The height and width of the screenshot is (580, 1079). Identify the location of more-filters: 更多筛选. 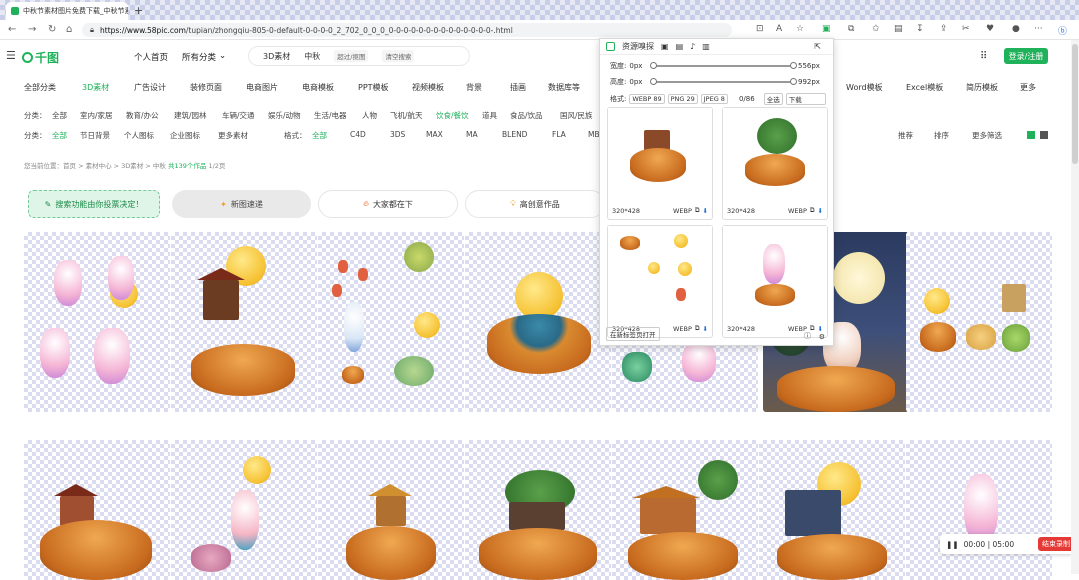
(987, 135).